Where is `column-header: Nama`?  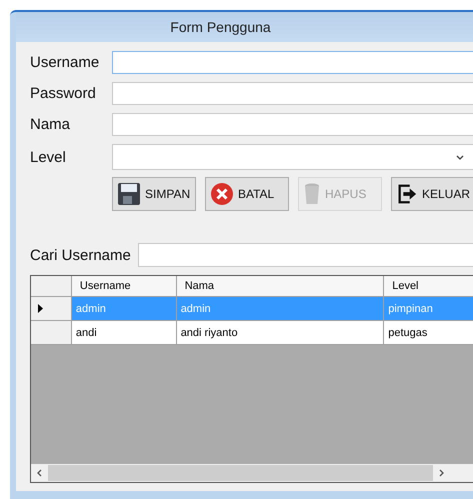
column-header: Nama is located at coordinates (280, 286).